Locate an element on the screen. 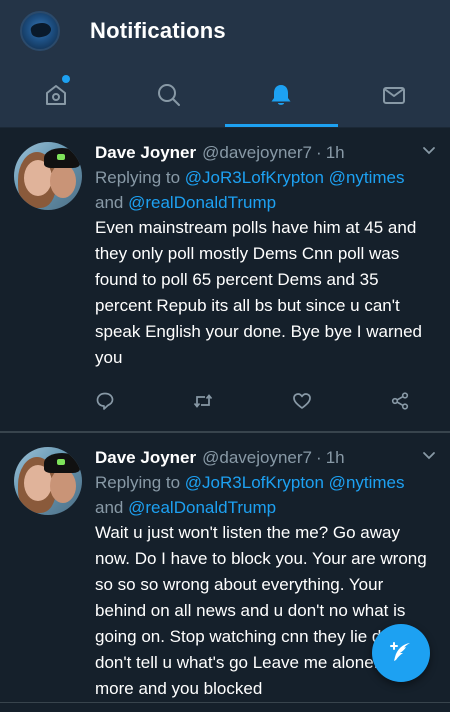  header: Notifications is located at coordinates (225, 31).